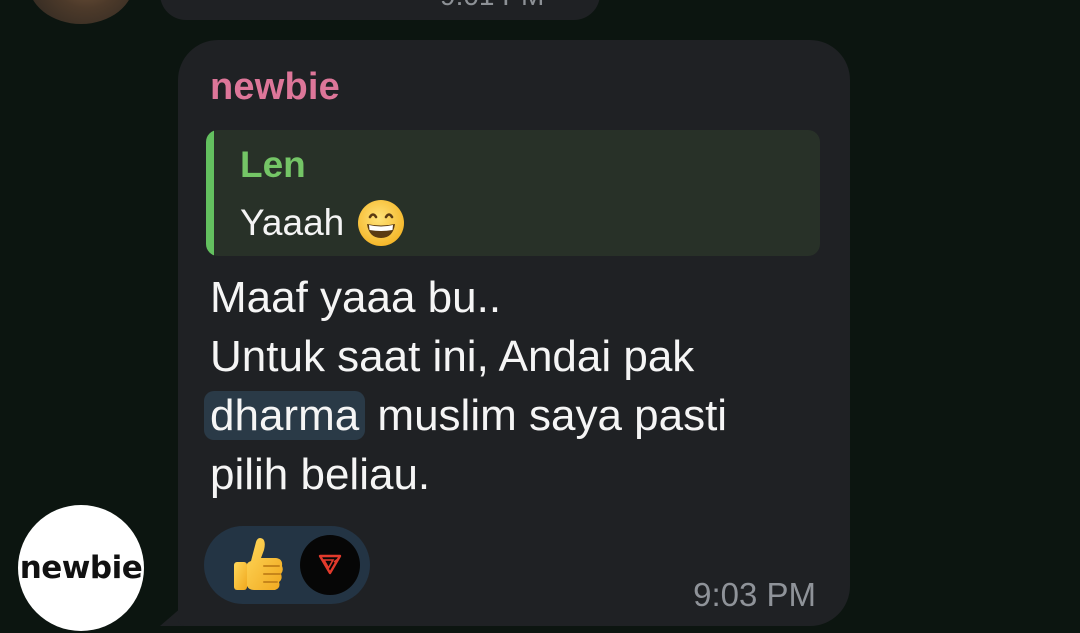 Image resolution: width=1080 pixels, height=633 pixels. I want to click on reactor-avatar-icon, so click(330, 565).